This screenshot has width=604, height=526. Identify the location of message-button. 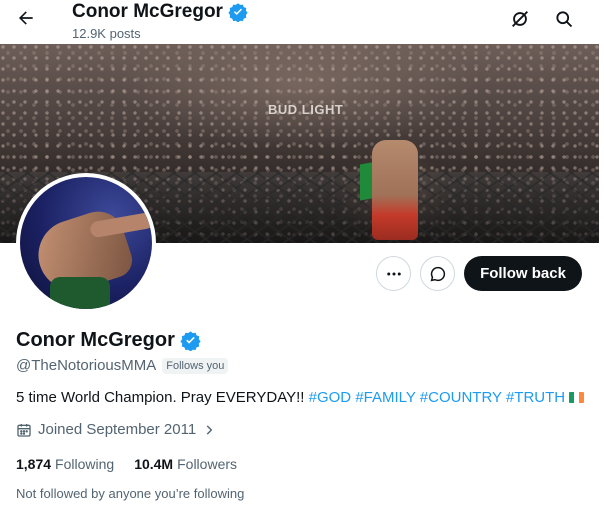
(437, 273).